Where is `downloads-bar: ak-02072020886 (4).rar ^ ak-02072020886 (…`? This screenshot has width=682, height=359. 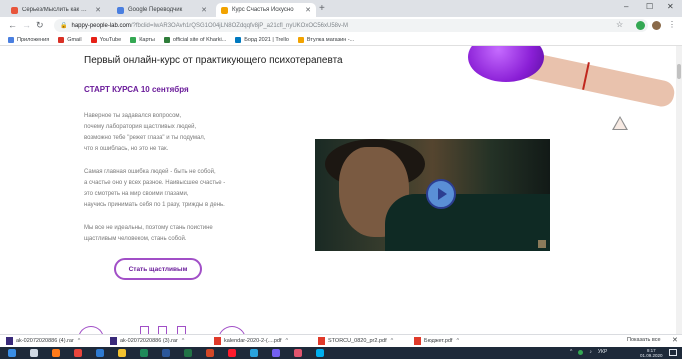
downloads-bar: ak-02072020886 (4).rar ^ ak-02072020886 (… is located at coordinates (341, 340).